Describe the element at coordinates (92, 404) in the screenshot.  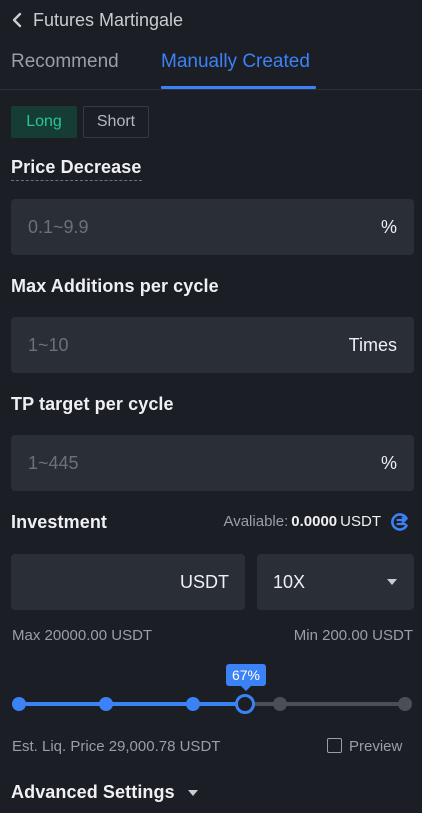
I see `tp-target-label: TP target per cycle` at that location.